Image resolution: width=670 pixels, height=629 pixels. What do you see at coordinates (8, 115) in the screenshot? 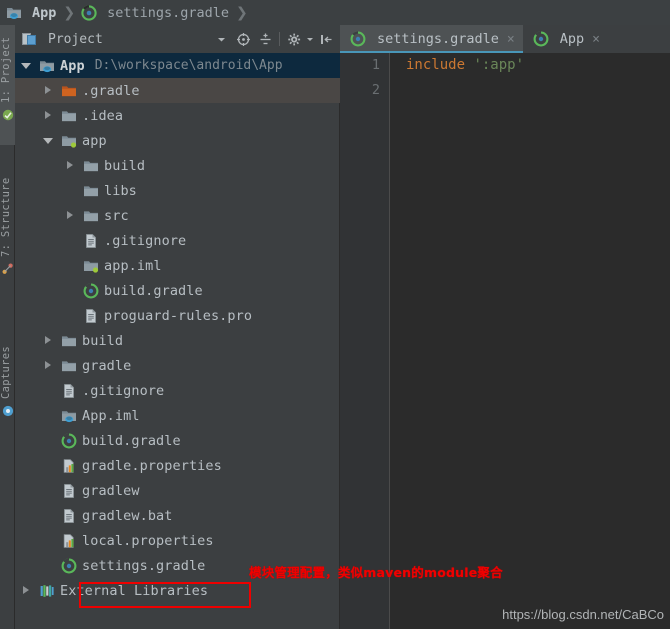
I see `project-icon` at bounding box center [8, 115].